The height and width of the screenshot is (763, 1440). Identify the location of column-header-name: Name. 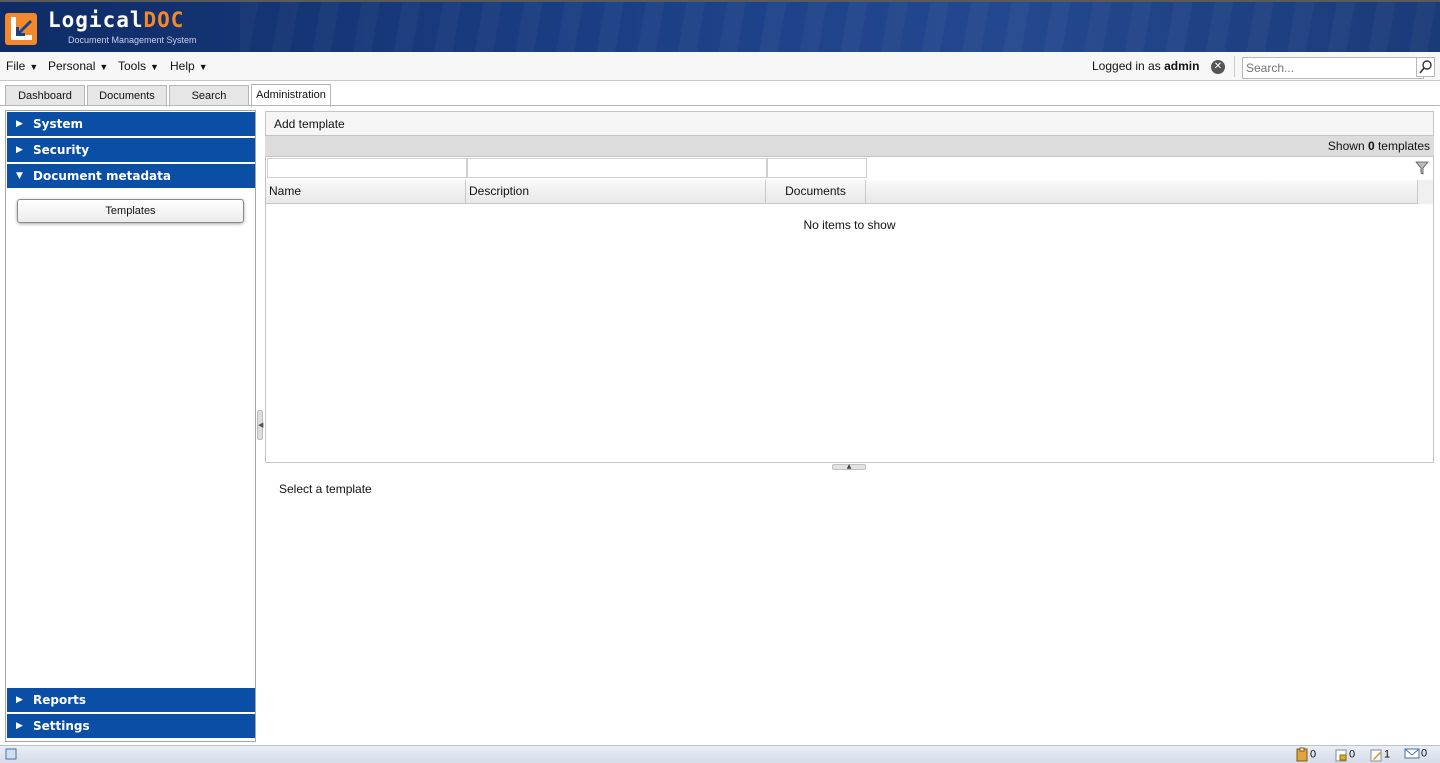
(366, 191).